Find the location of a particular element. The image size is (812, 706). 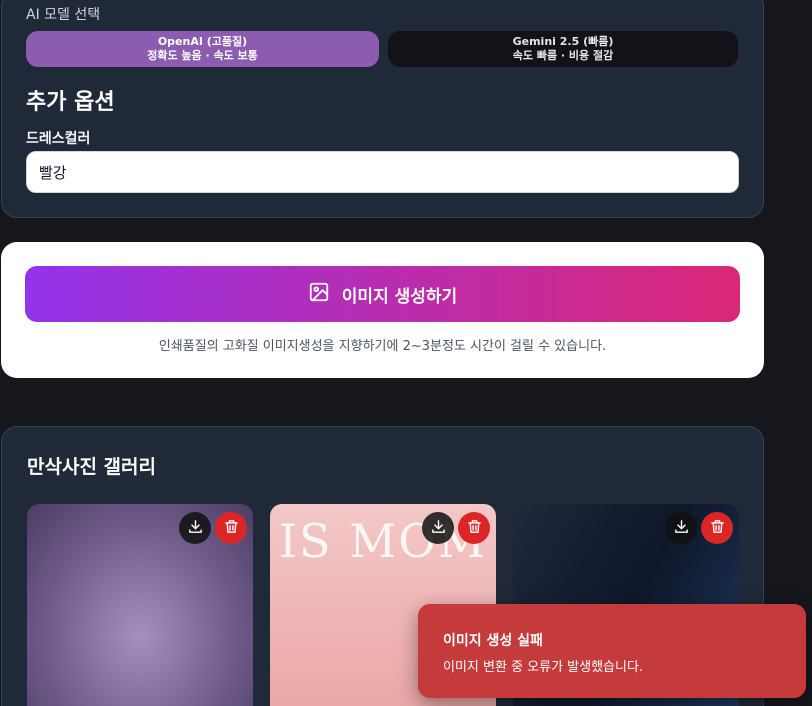

model-option-openai-name: OpenAI (고품질) is located at coordinates (202, 41).